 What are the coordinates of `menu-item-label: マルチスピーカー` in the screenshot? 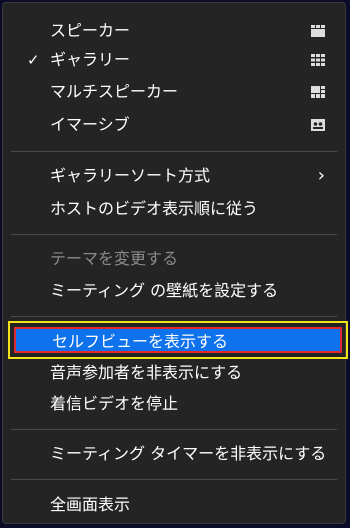 It's located at (114, 91).